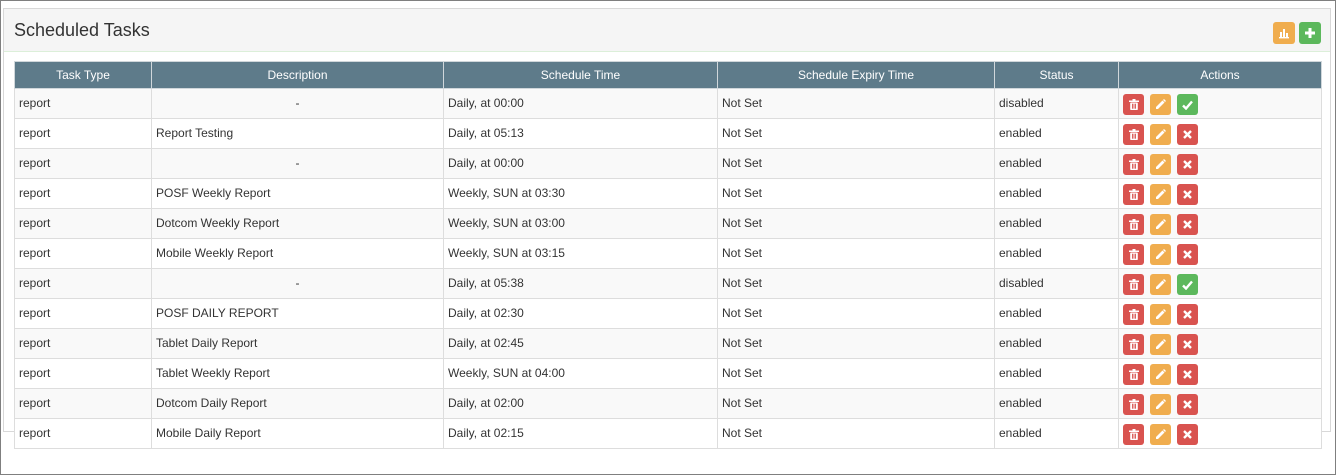 The image size is (1336, 475). What do you see at coordinates (856, 75) in the screenshot?
I see `column-header-schedule-expiry-time: Schedule Expiry Time` at bounding box center [856, 75].